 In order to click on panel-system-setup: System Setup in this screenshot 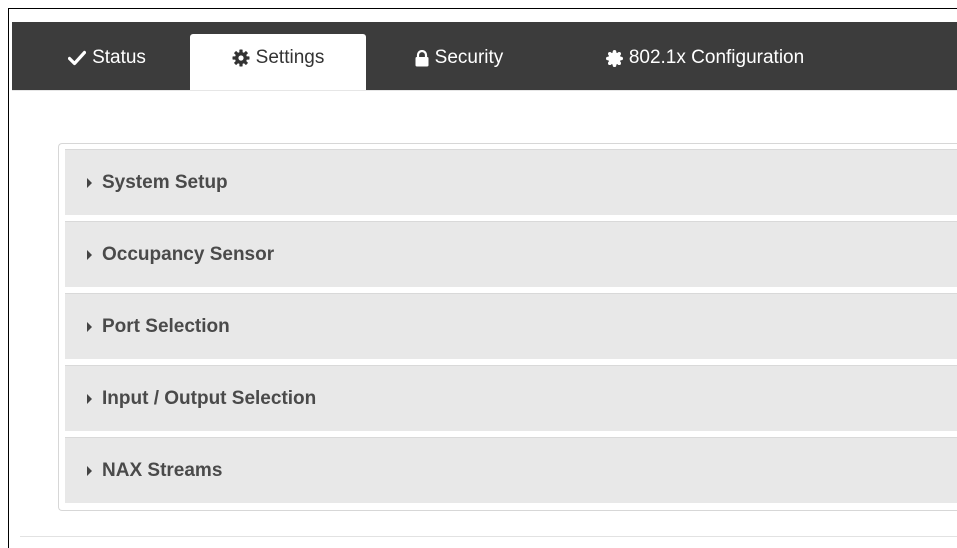, I will do `click(511, 182)`.